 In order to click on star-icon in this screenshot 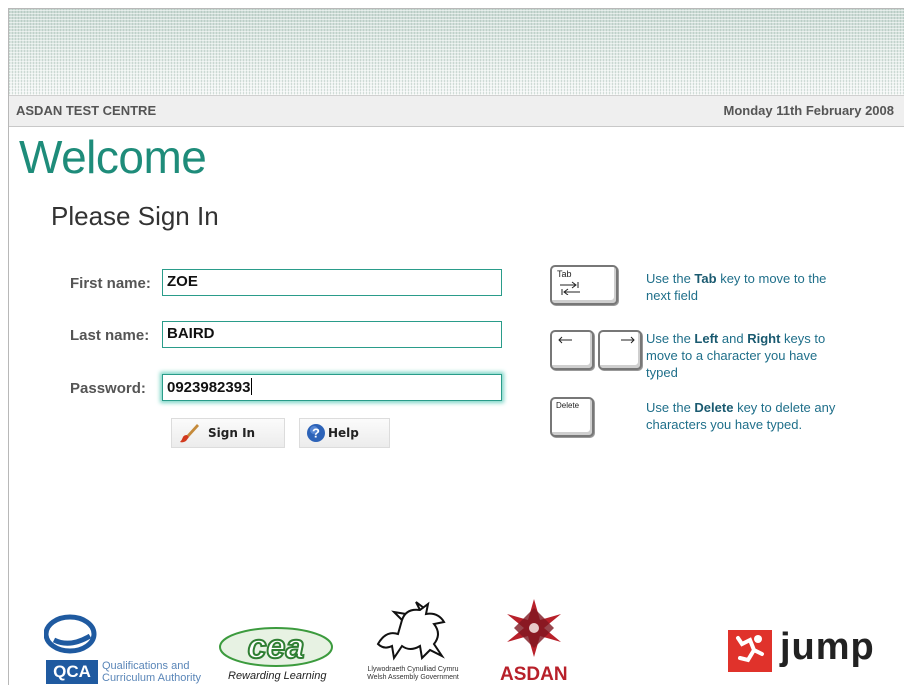, I will do `click(534, 628)`.